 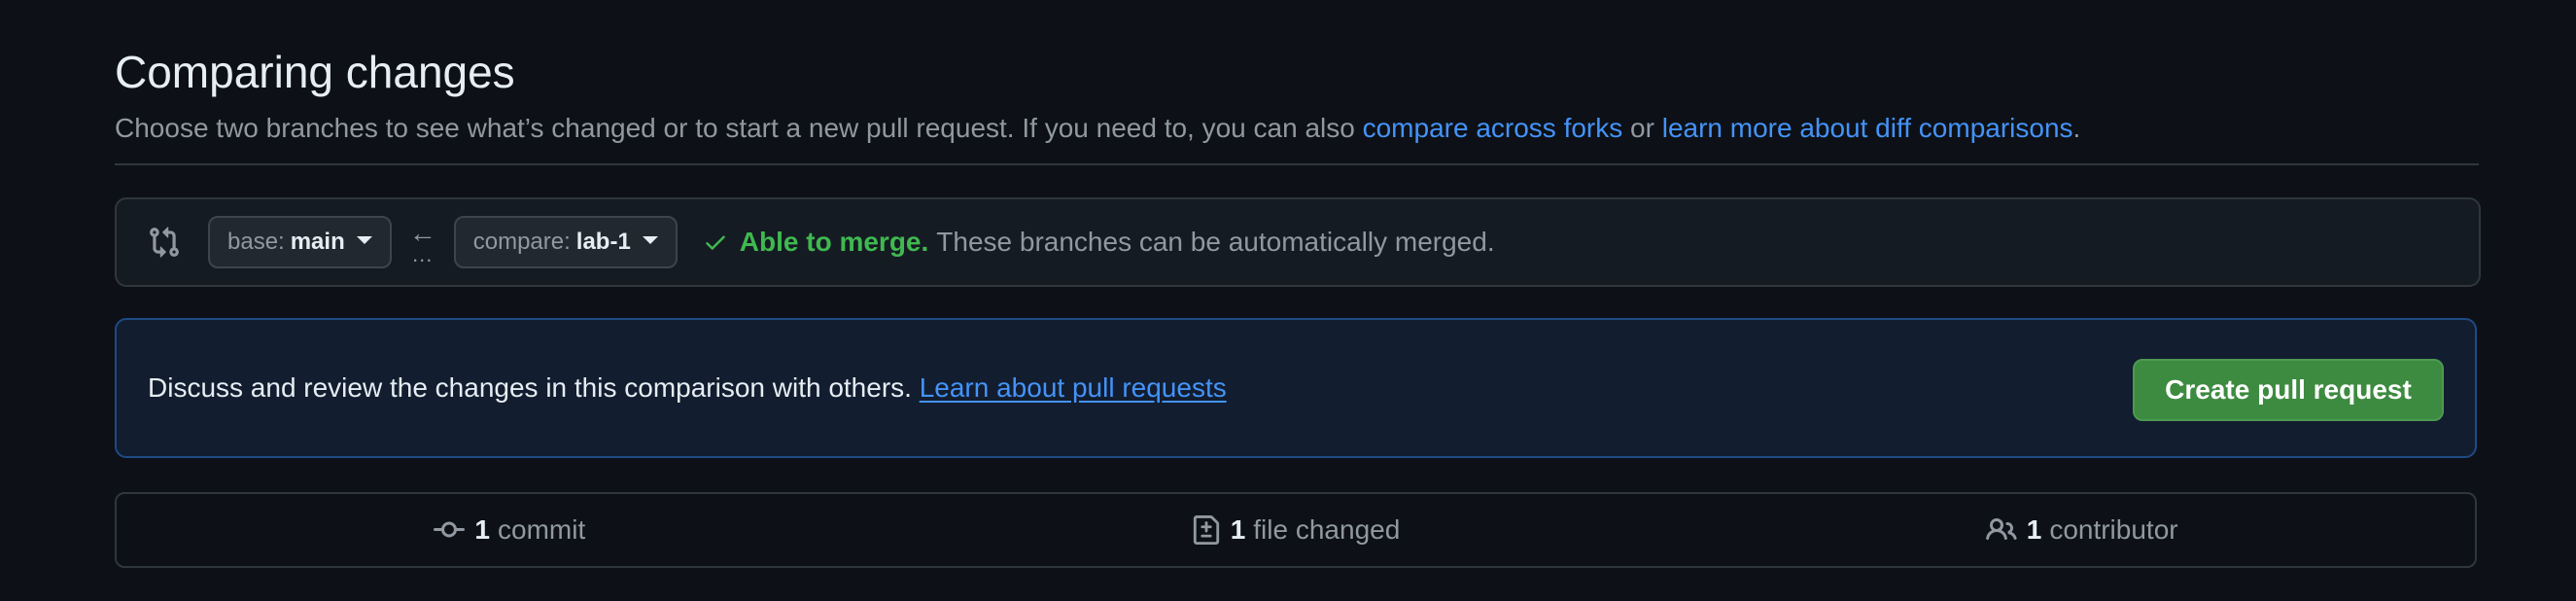 What do you see at coordinates (521, 242) in the screenshot?
I see `compare-label: compare:` at bounding box center [521, 242].